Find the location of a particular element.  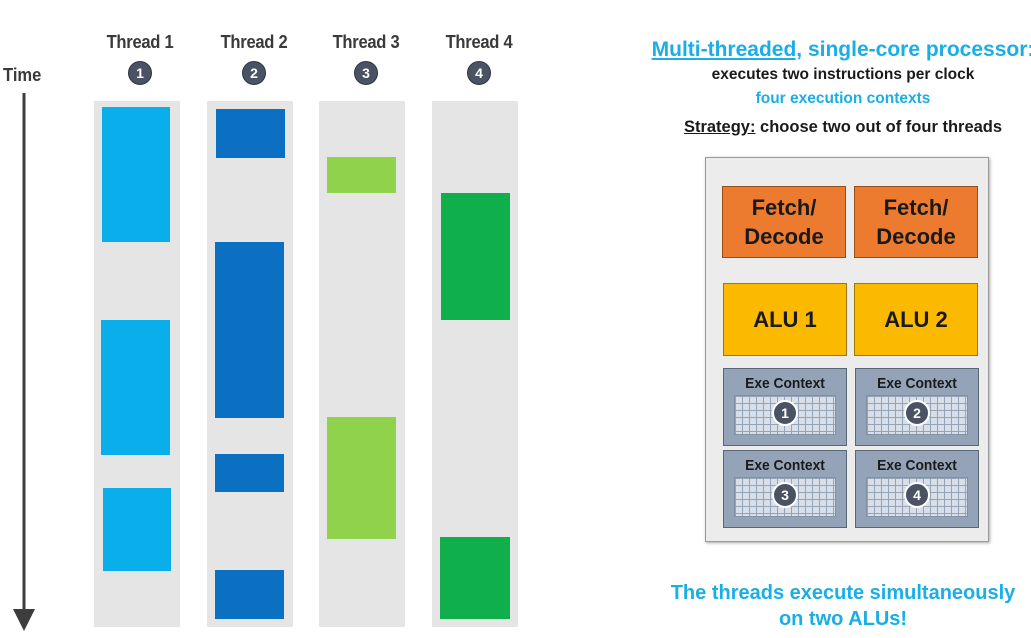

thread-2-badge: 2 is located at coordinates (254, 73).